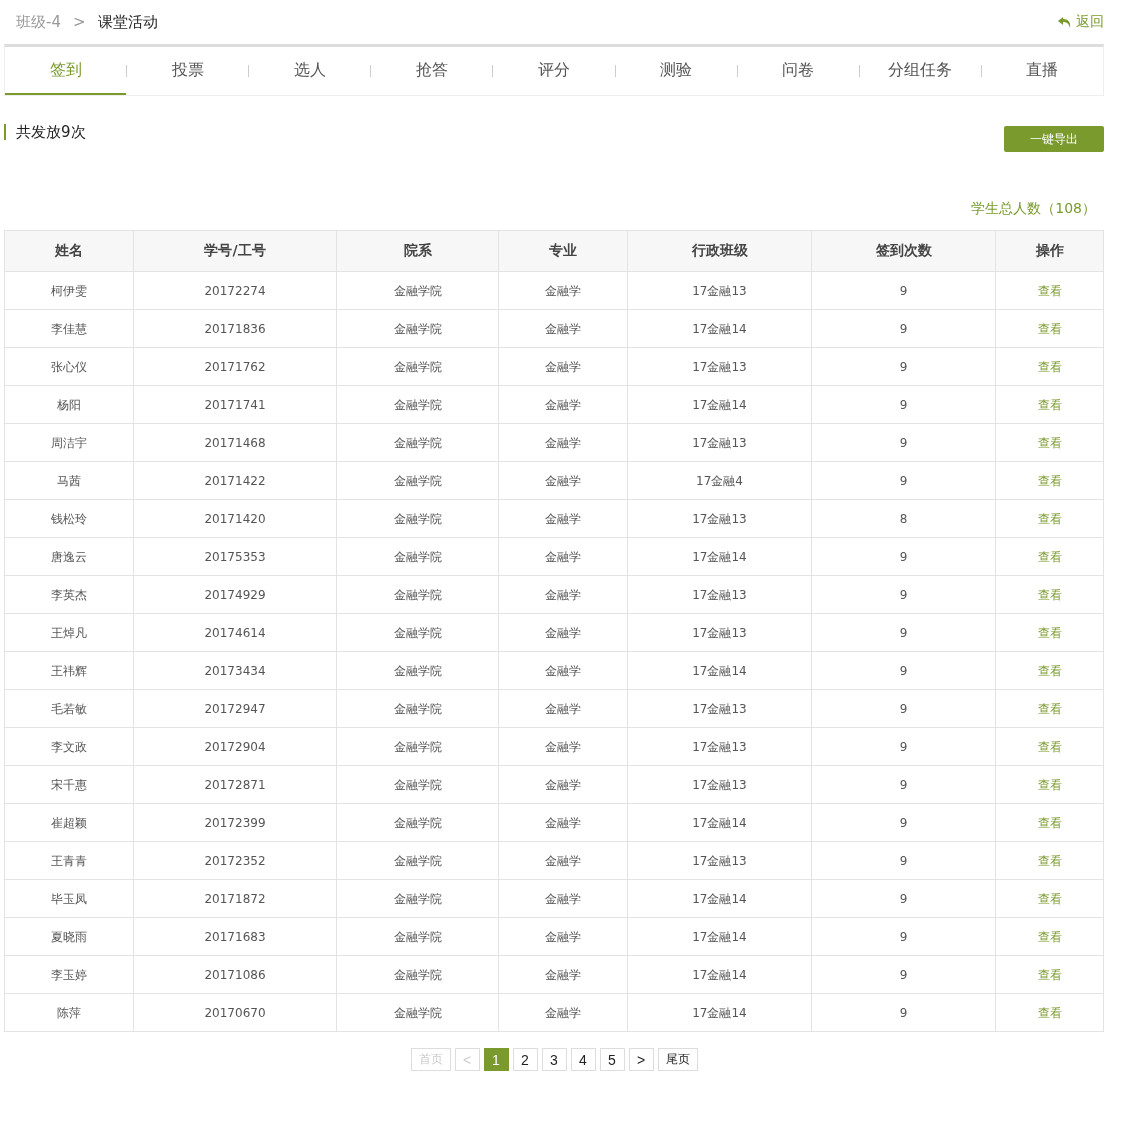 The width and height of the screenshot is (1122, 1121). What do you see at coordinates (69, 936) in the screenshot?
I see `table-cell: 夏晓雨` at bounding box center [69, 936].